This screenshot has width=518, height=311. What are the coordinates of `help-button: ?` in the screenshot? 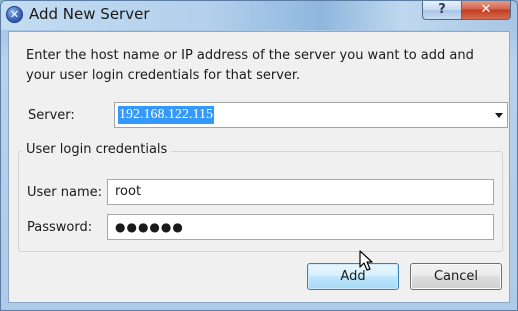 It's located at (442, 10).